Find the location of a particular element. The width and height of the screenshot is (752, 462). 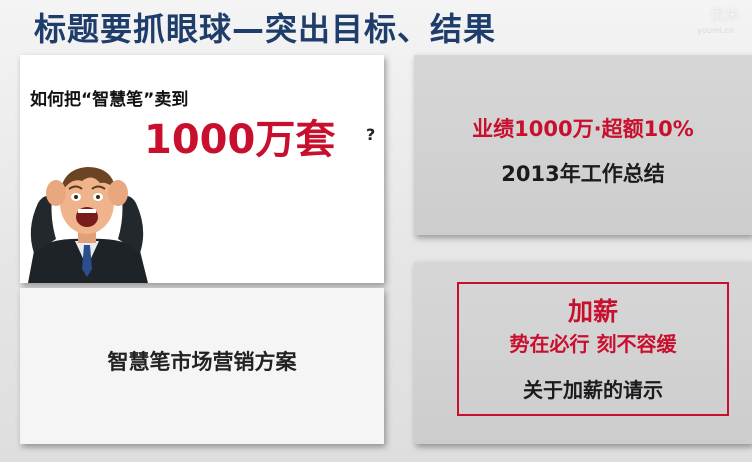

question-mark: ? is located at coordinates (371, 134).